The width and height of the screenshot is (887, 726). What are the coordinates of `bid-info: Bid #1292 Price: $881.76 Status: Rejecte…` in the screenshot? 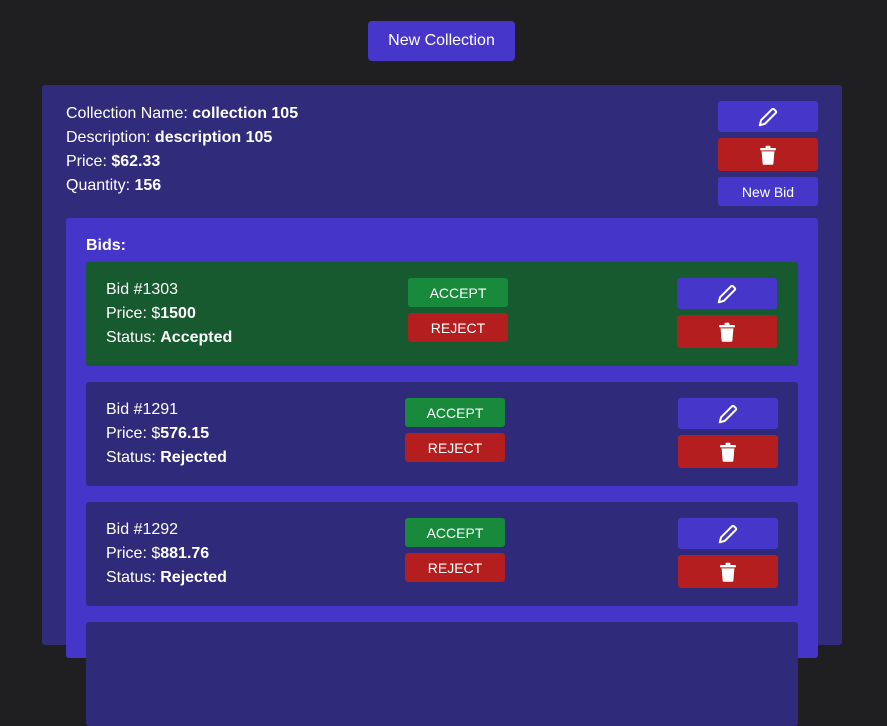 It's located at (166, 554).